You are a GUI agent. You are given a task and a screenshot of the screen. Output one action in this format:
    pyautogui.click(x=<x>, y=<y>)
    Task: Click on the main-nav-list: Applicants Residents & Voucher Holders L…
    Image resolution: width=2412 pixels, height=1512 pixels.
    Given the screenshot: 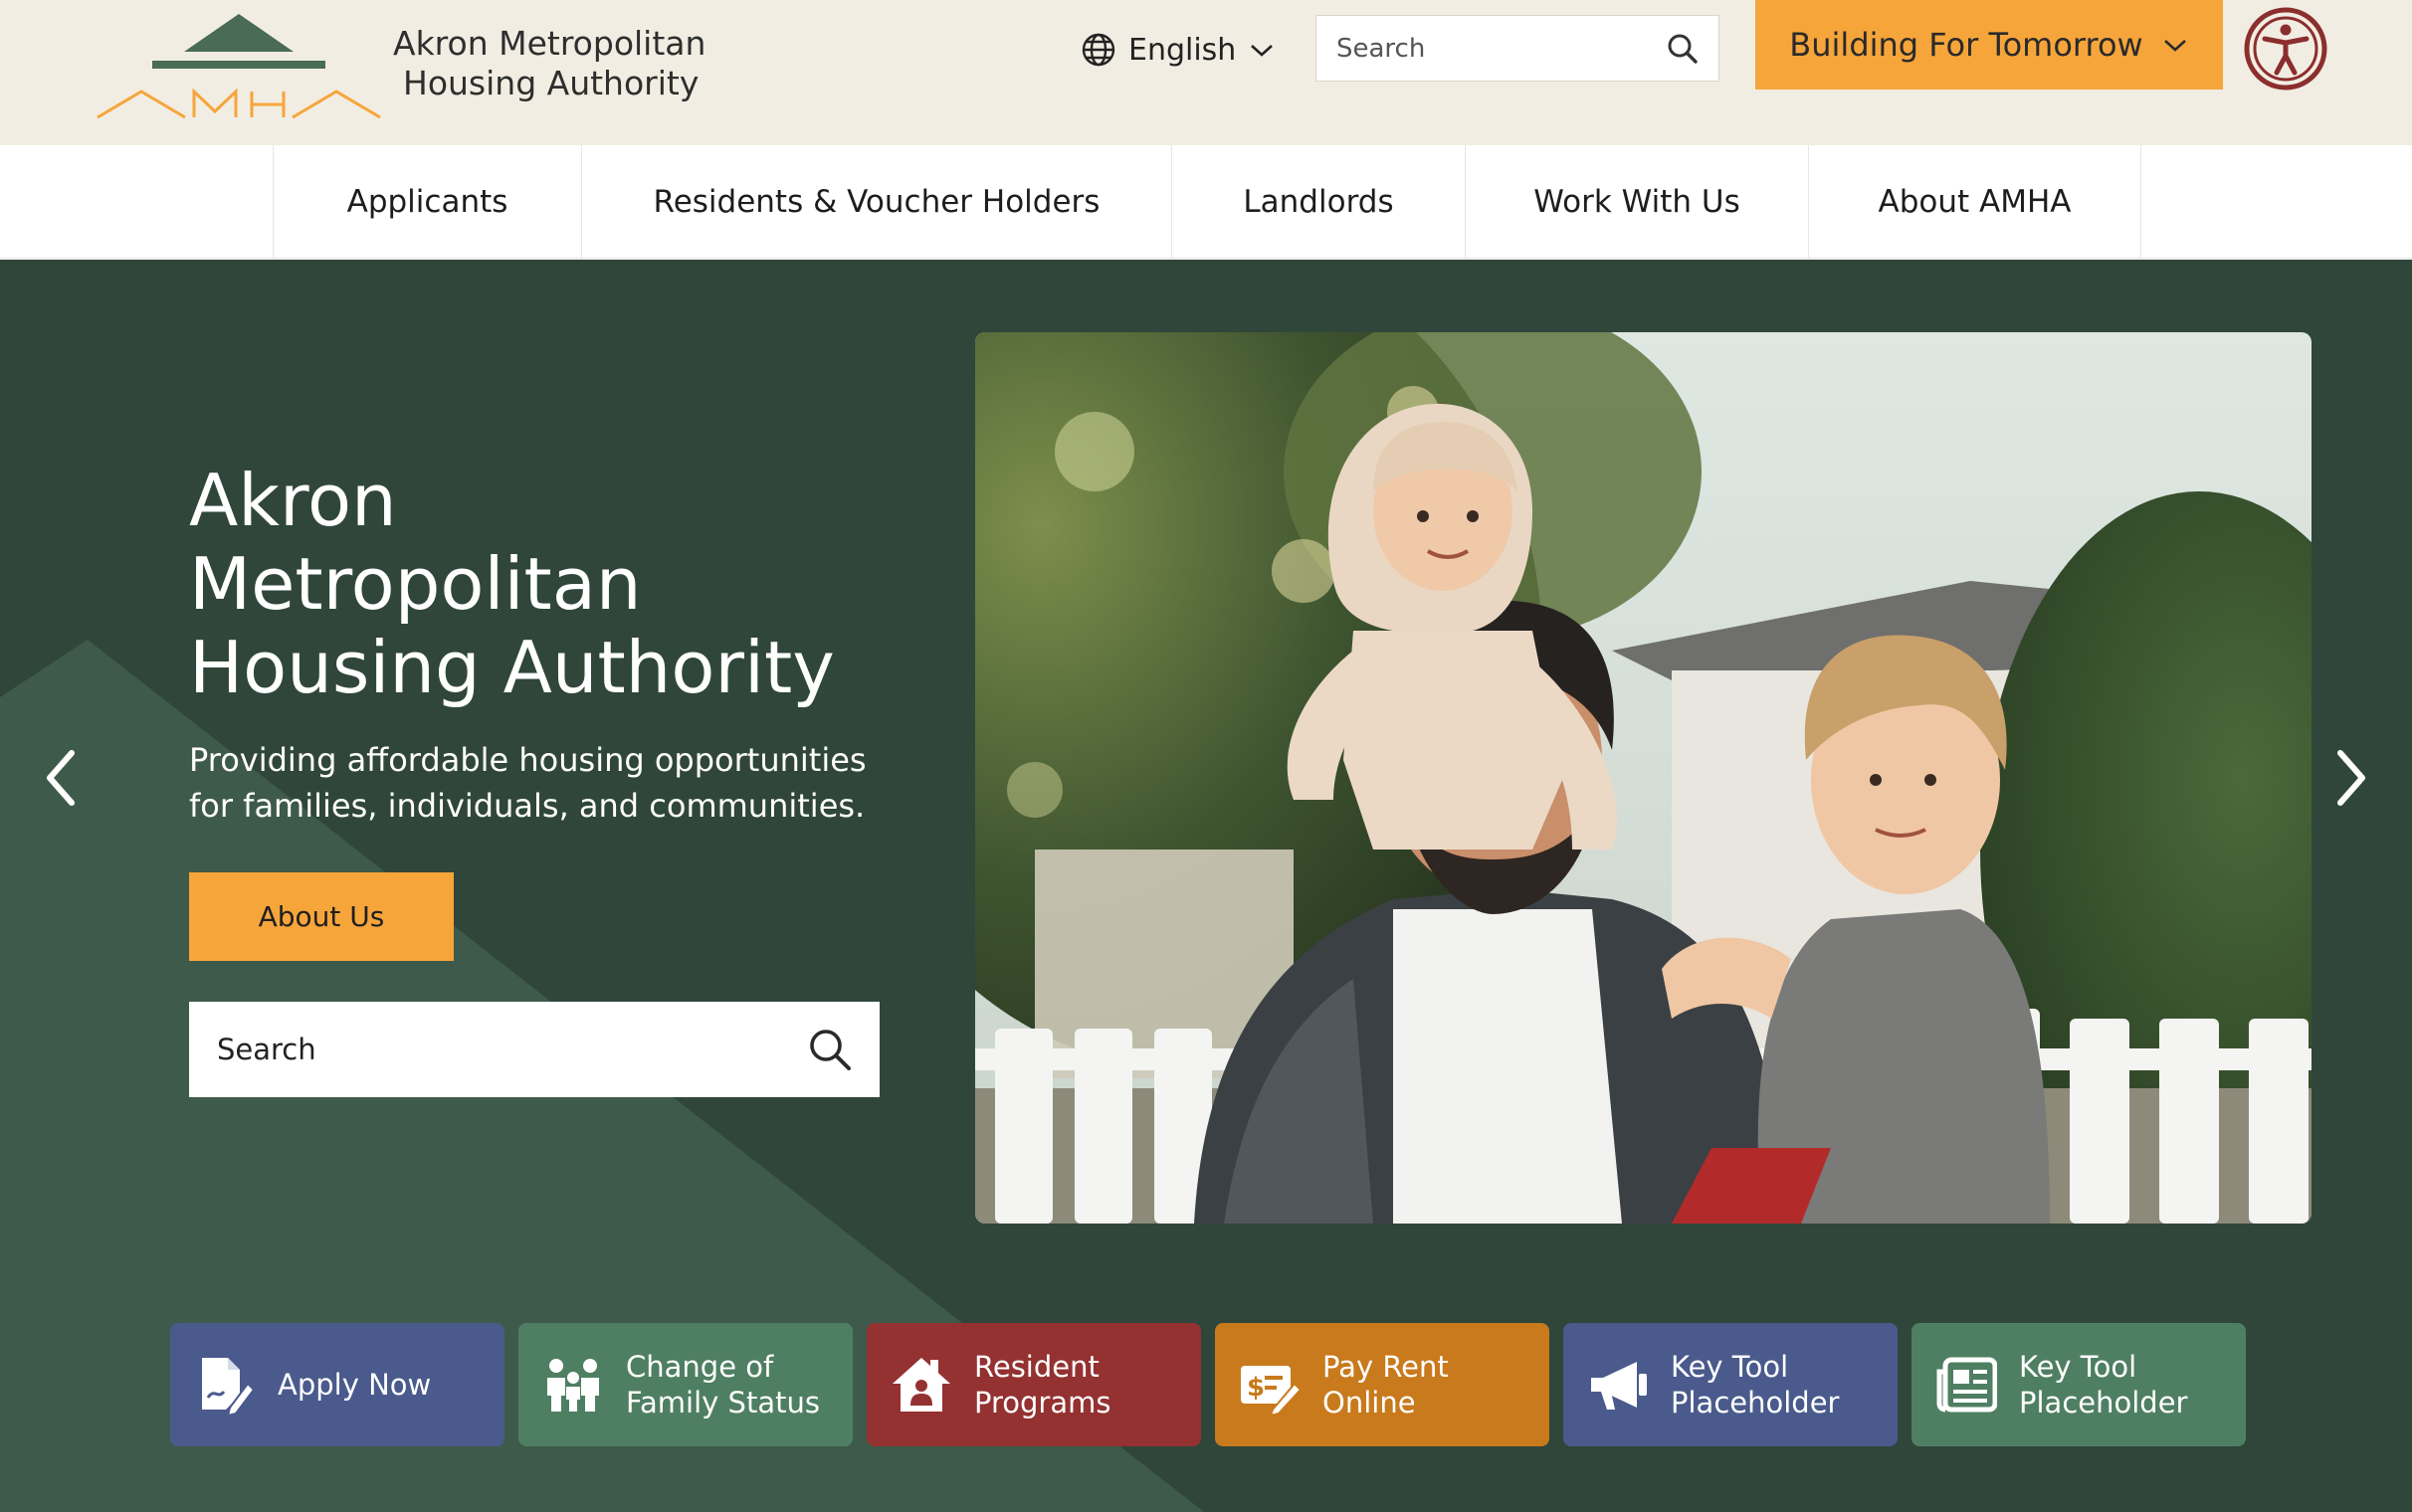 What is the action you would take?
    pyautogui.click(x=1207, y=202)
    